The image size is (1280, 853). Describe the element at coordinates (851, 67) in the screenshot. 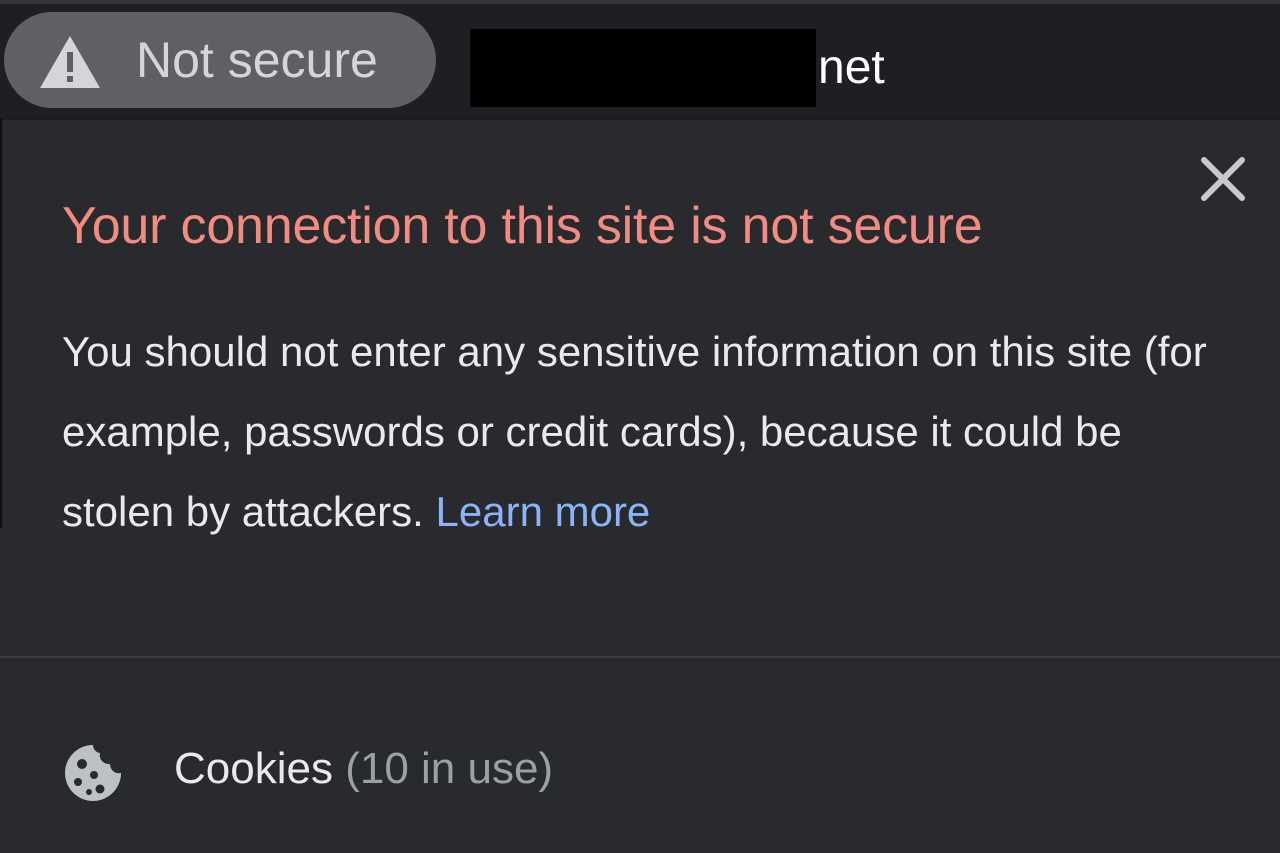

I see `url-suffix: net` at that location.